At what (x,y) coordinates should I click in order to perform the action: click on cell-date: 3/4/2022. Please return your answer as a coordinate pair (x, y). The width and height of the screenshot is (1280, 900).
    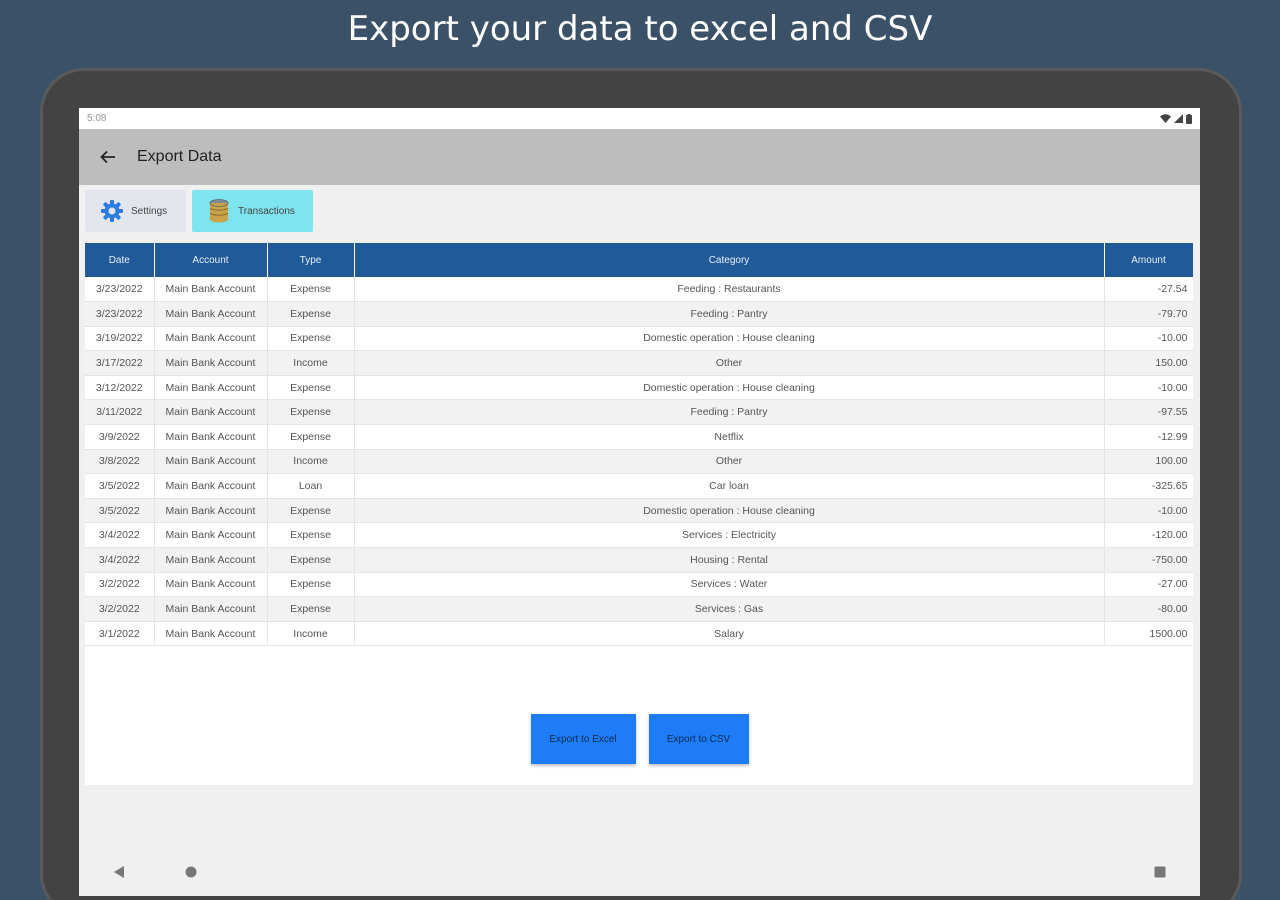
    Looking at the image, I should click on (120, 560).